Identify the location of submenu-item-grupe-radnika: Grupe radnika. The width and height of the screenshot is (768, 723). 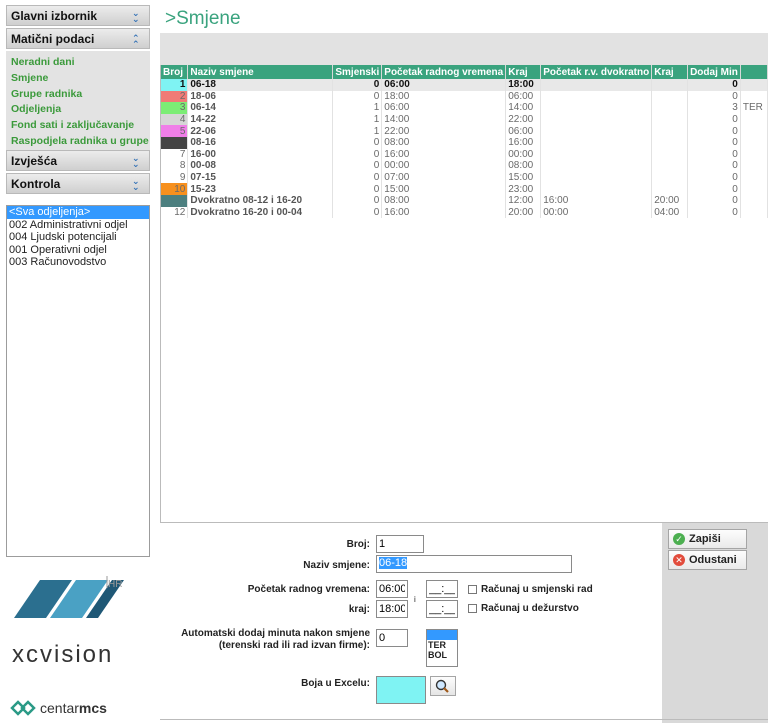
(80, 96).